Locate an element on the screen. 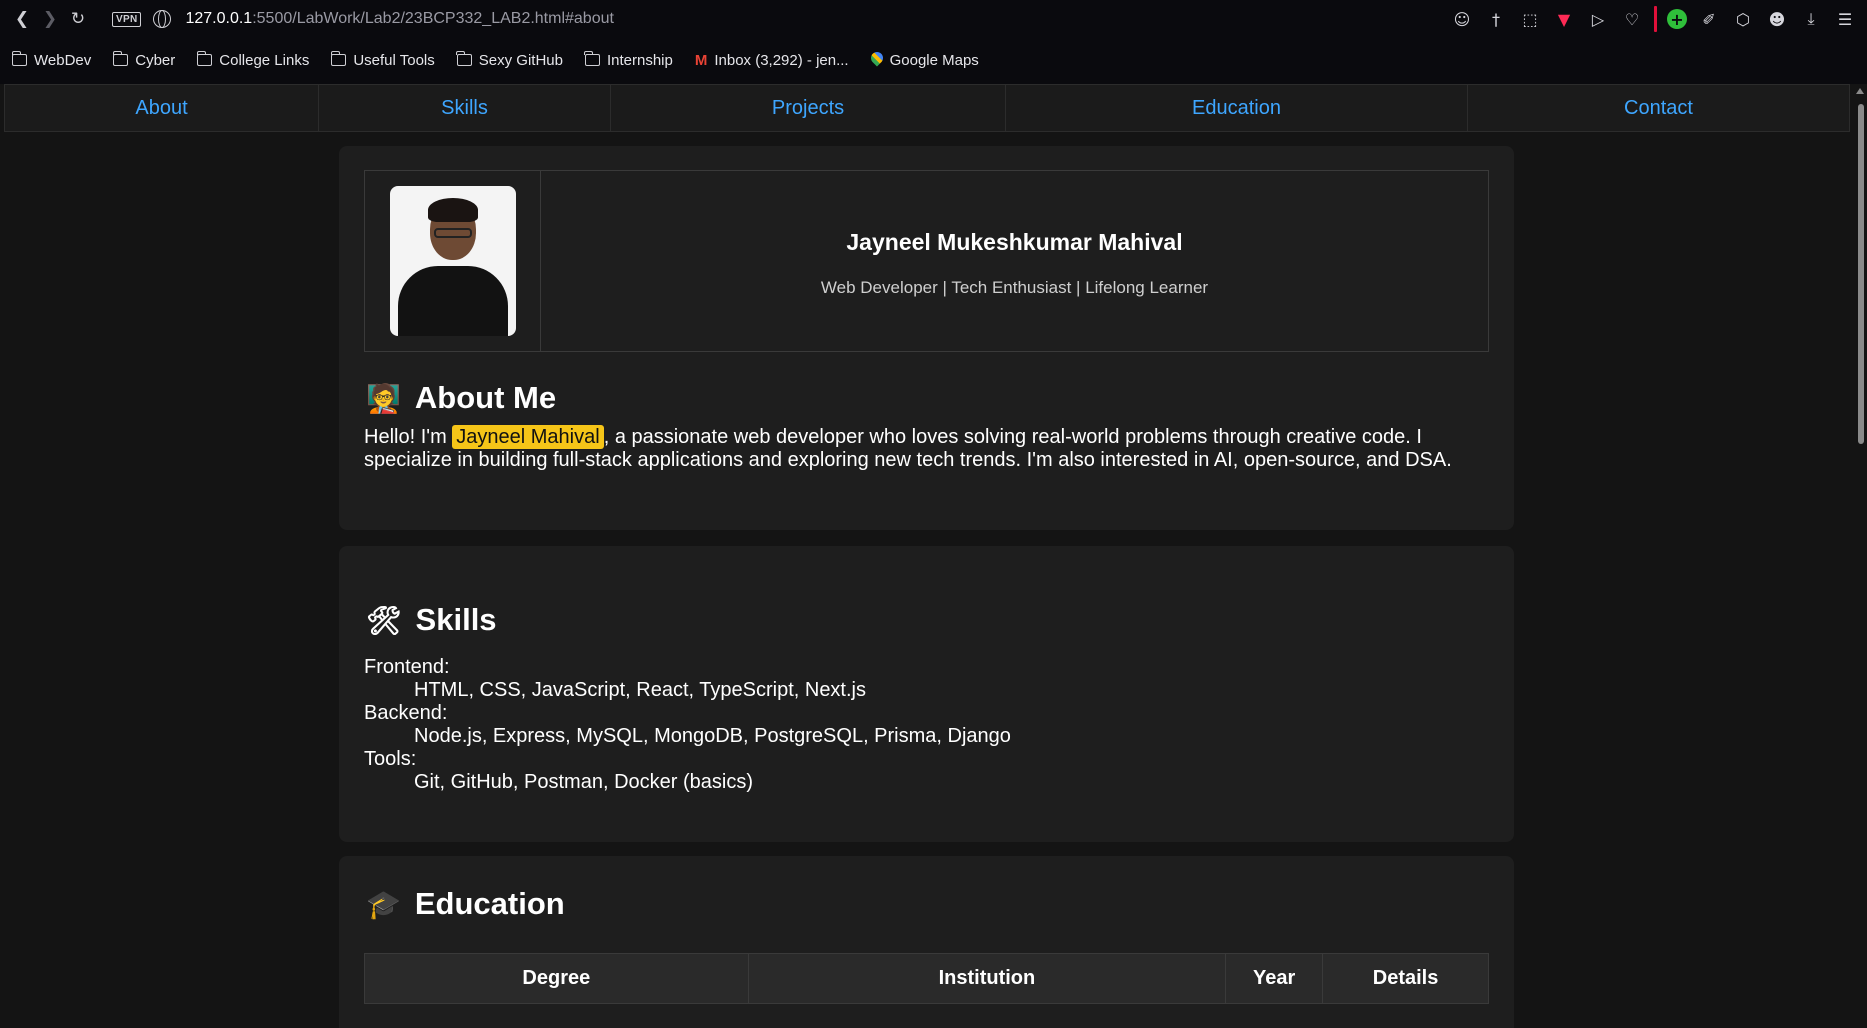 The image size is (1867, 1028). profile-photo is located at coordinates (452, 261).